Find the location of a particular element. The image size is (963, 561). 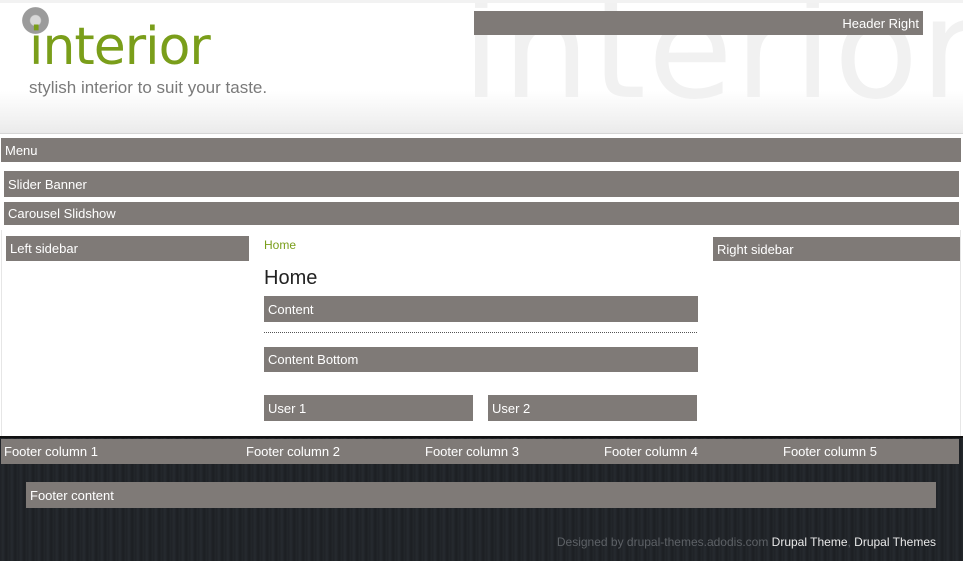

header-divider is located at coordinates (481, 133).